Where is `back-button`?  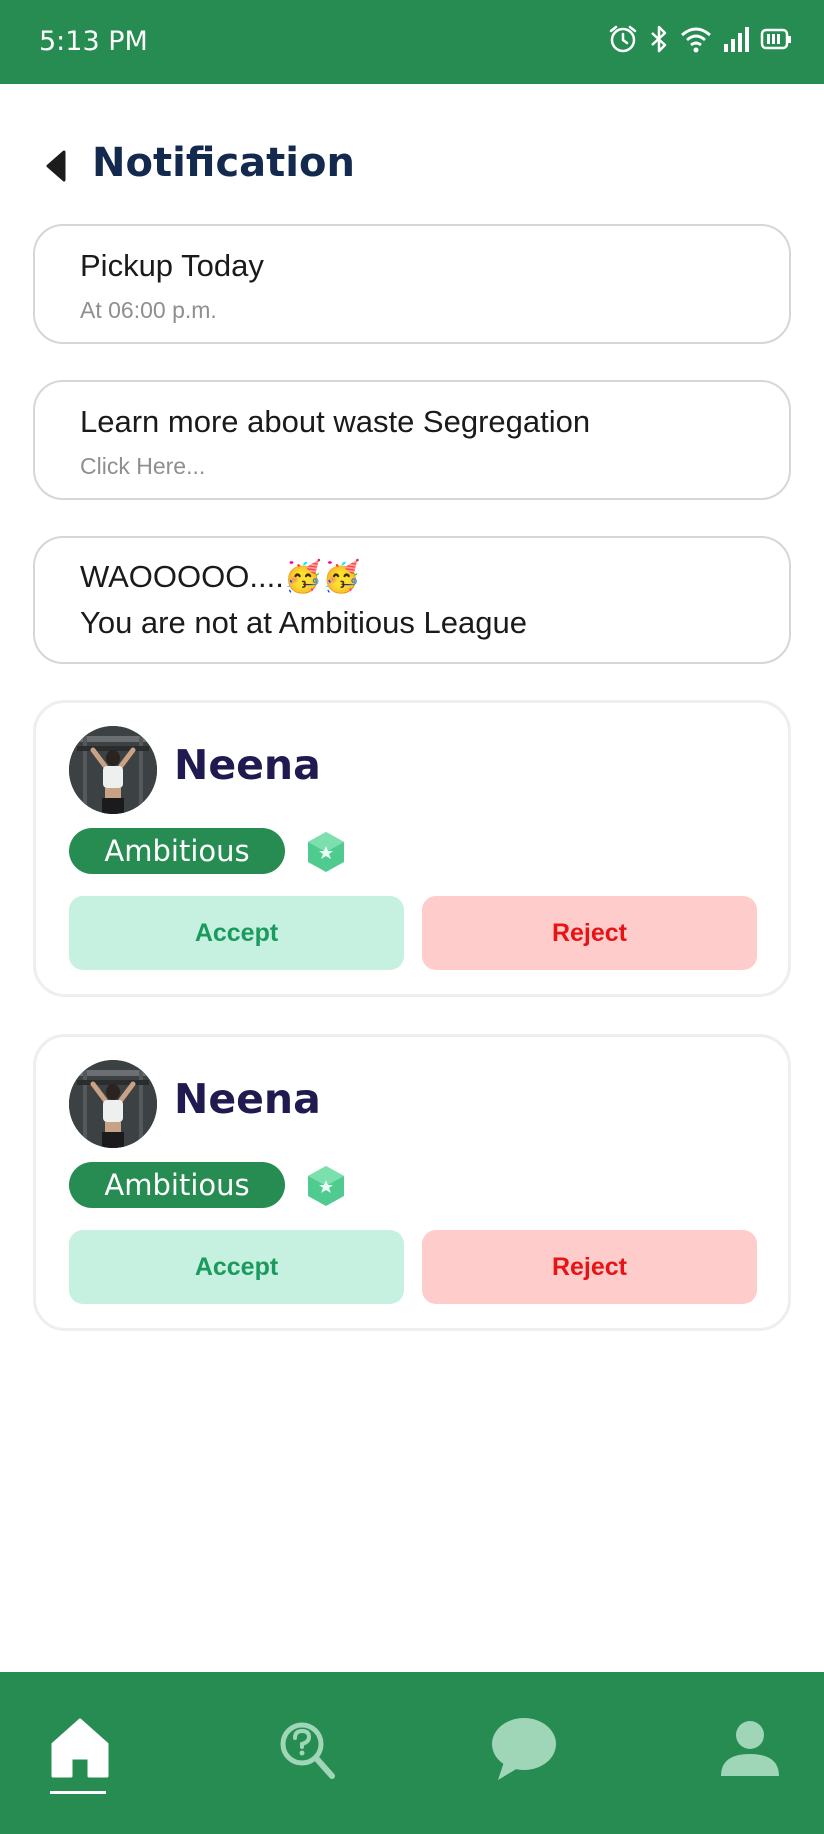
back-button is located at coordinates (57, 166).